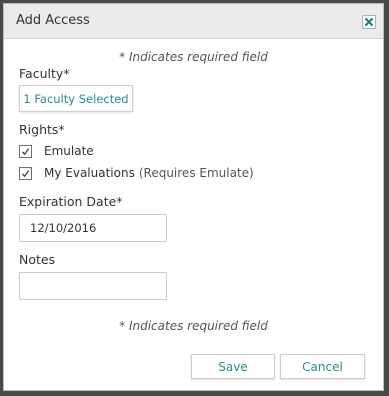 The height and width of the screenshot is (396, 389). Describe the element at coordinates (37, 259) in the screenshot. I see `notes-label: Notes` at that location.